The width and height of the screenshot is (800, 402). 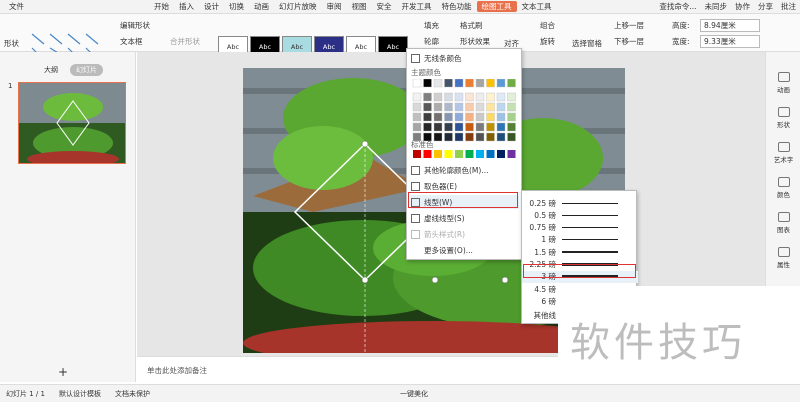 What do you see at coordinates (587, 43) in the screenshot?
I see `select-pane-button: 选择窗格` at bounding box center [587, 43].